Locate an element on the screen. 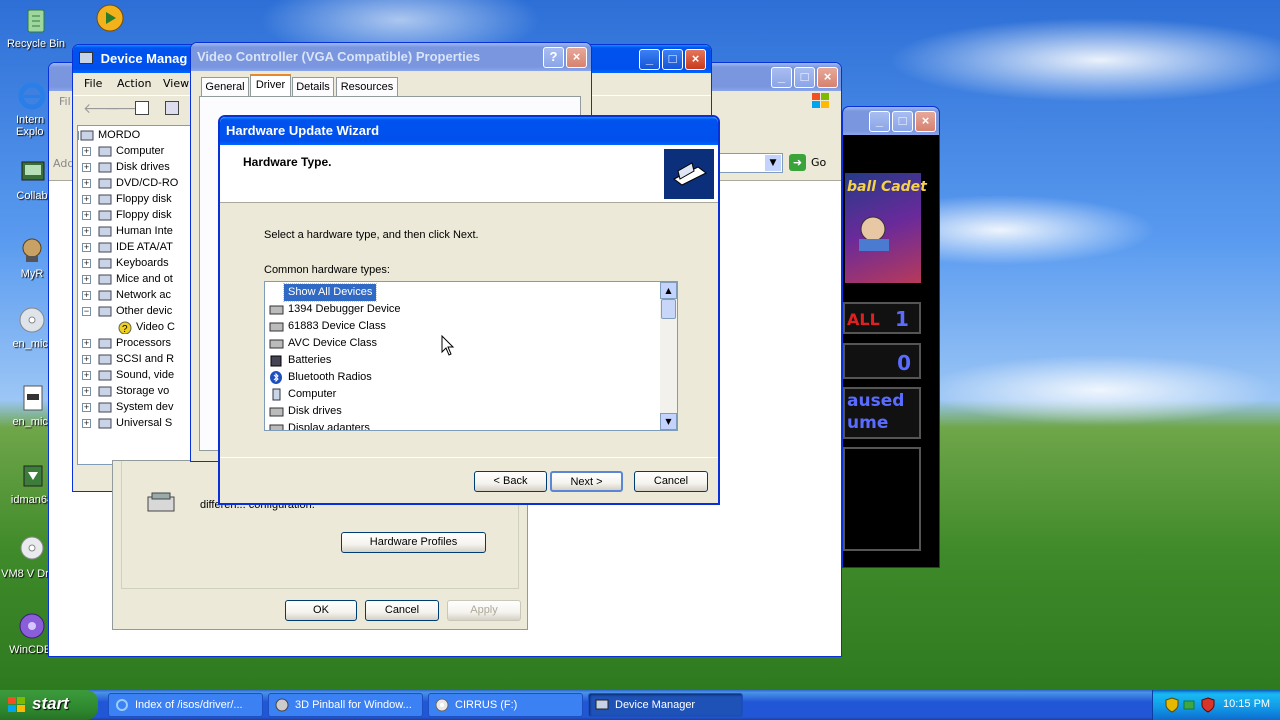  tab-driver: Driver is located at coordinates (270, 85).